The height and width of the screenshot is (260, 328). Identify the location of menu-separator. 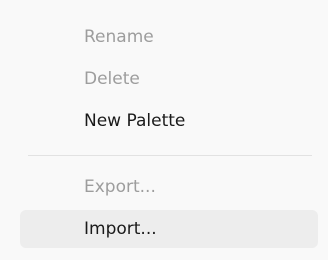
(170, 155).